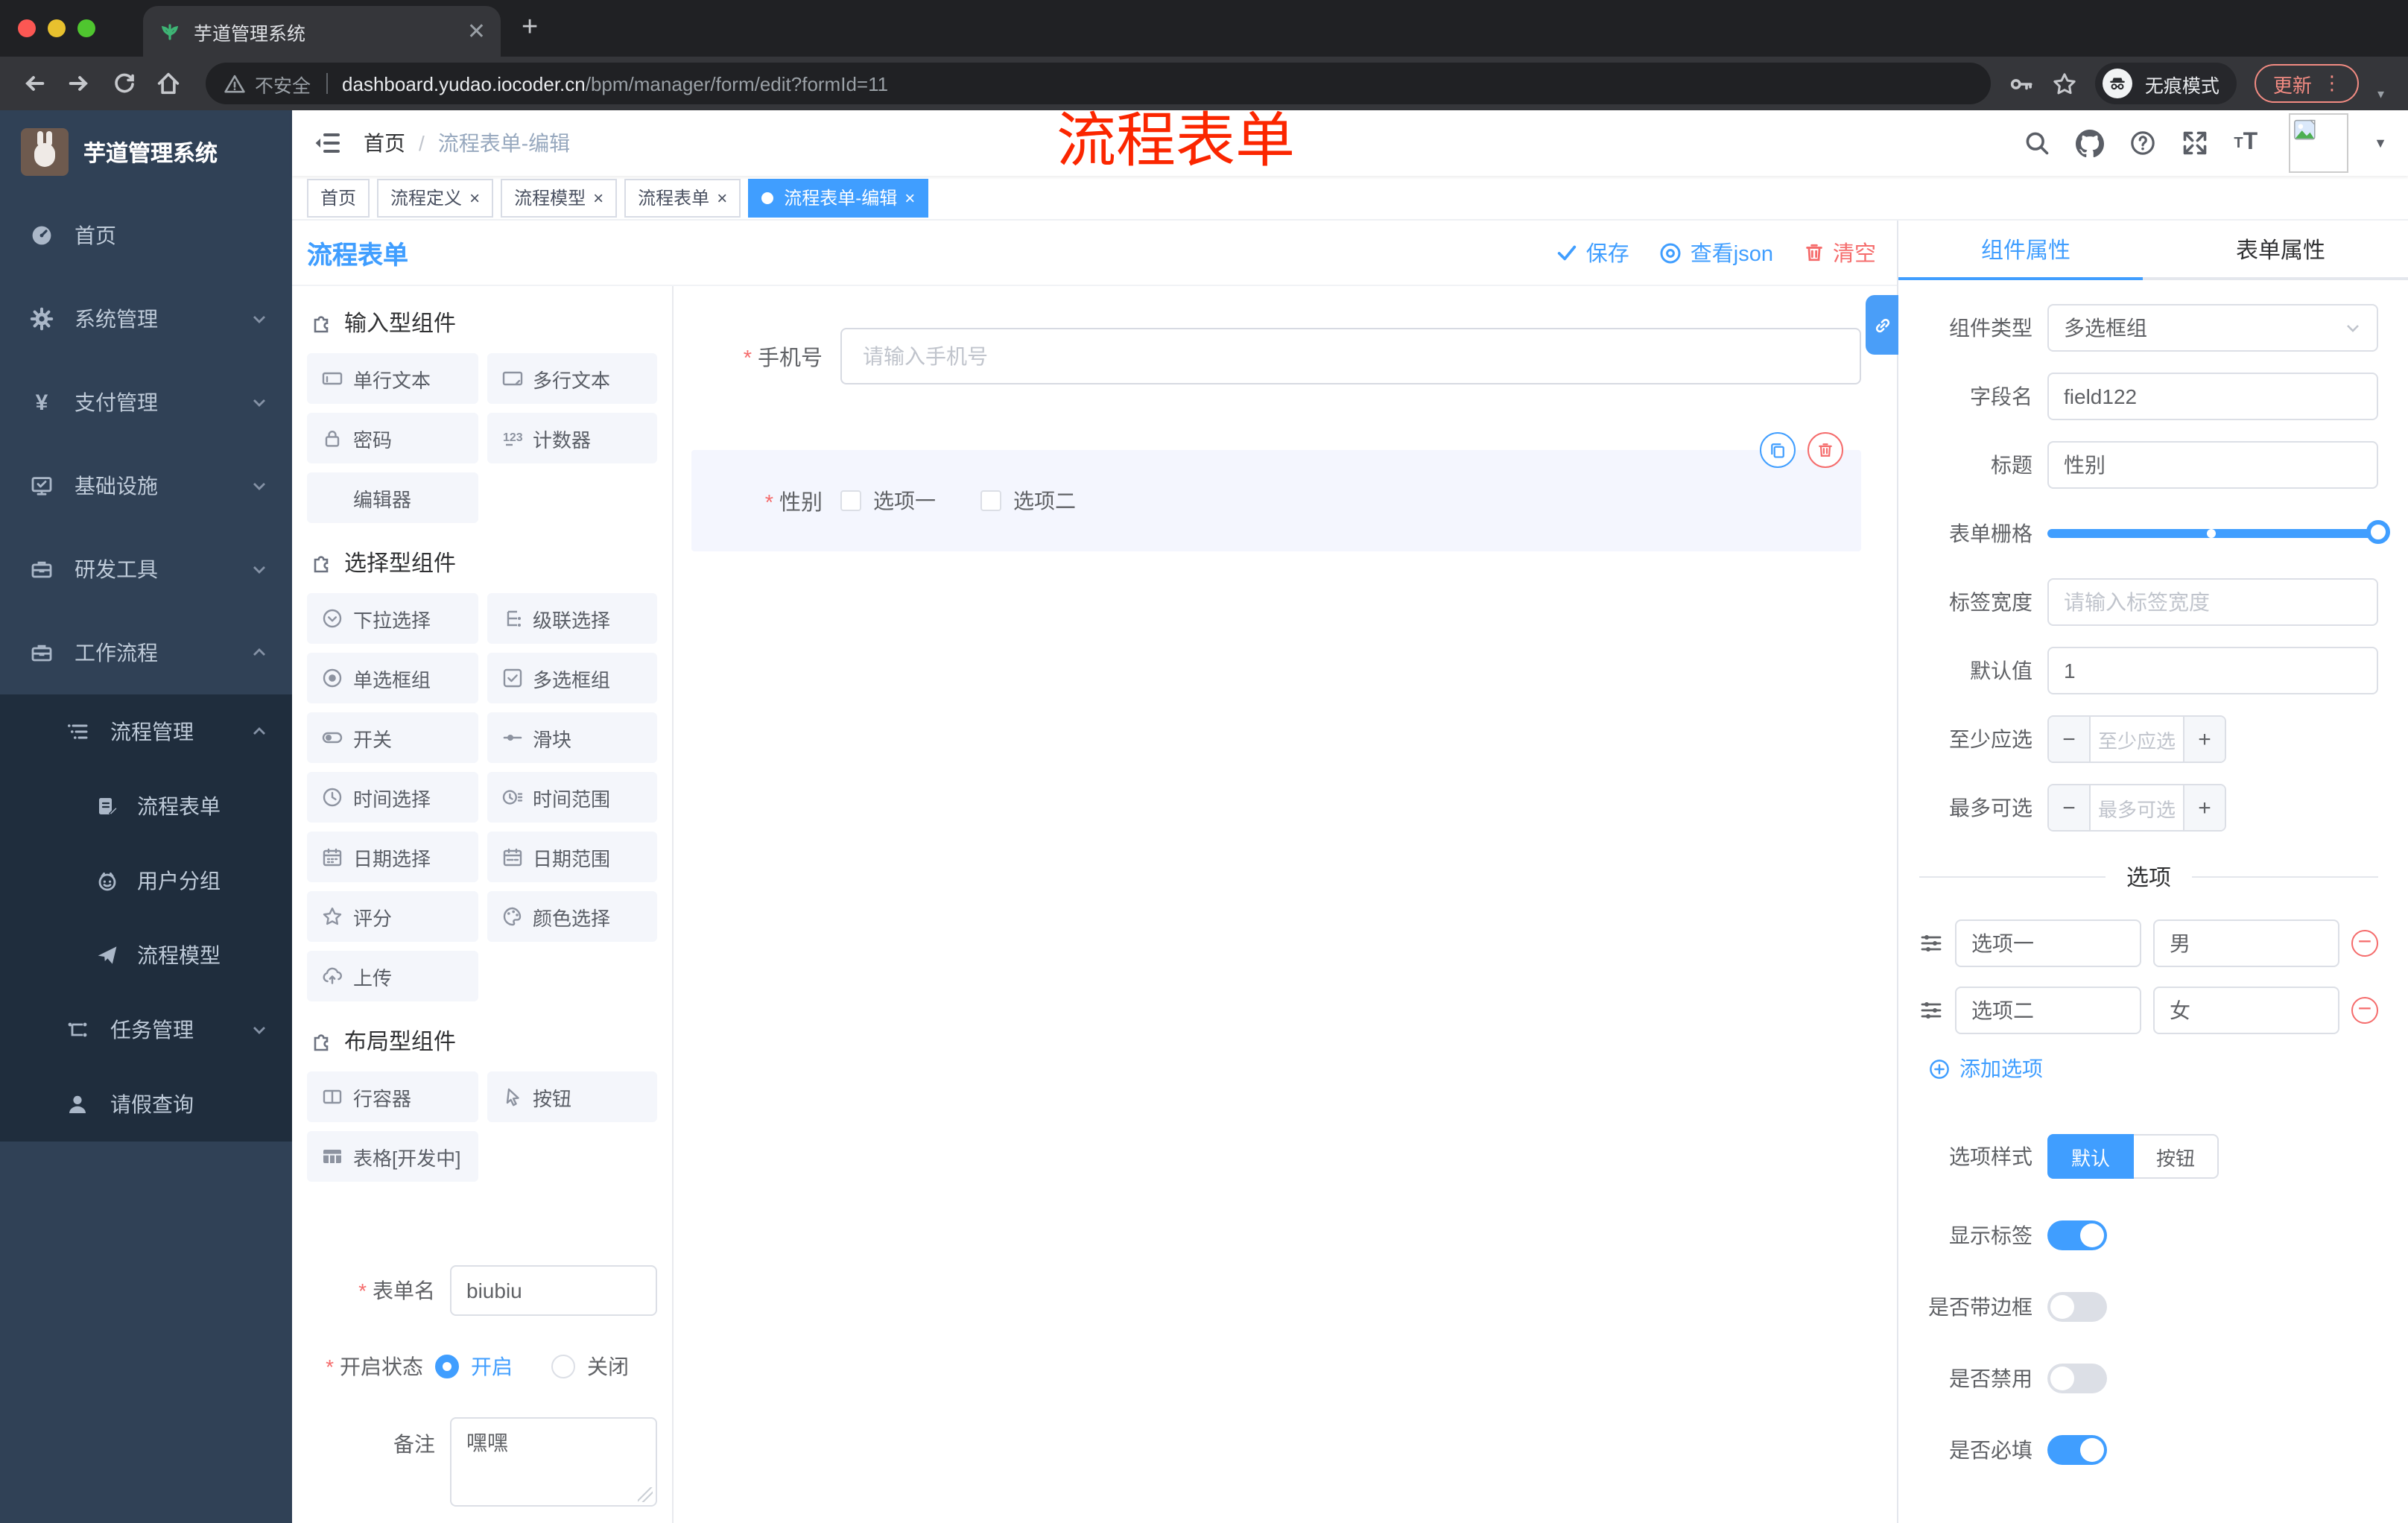 Image resolution: width=2408 pixels, height=1523 pixels. Describe the element at coordinates (2137, 740) in the screenshot. I see `min-select-value: 至少应选` at that location.